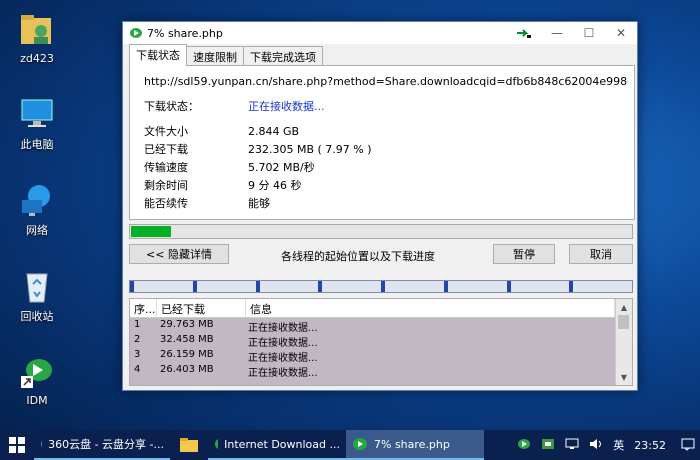 The width and height of the screenshot is (700, 460). What do you see at coordinates (624, 377) in the screenshot?
I see `scroll-down-arrow-icon: ▼` at bounding box center [624, 377].